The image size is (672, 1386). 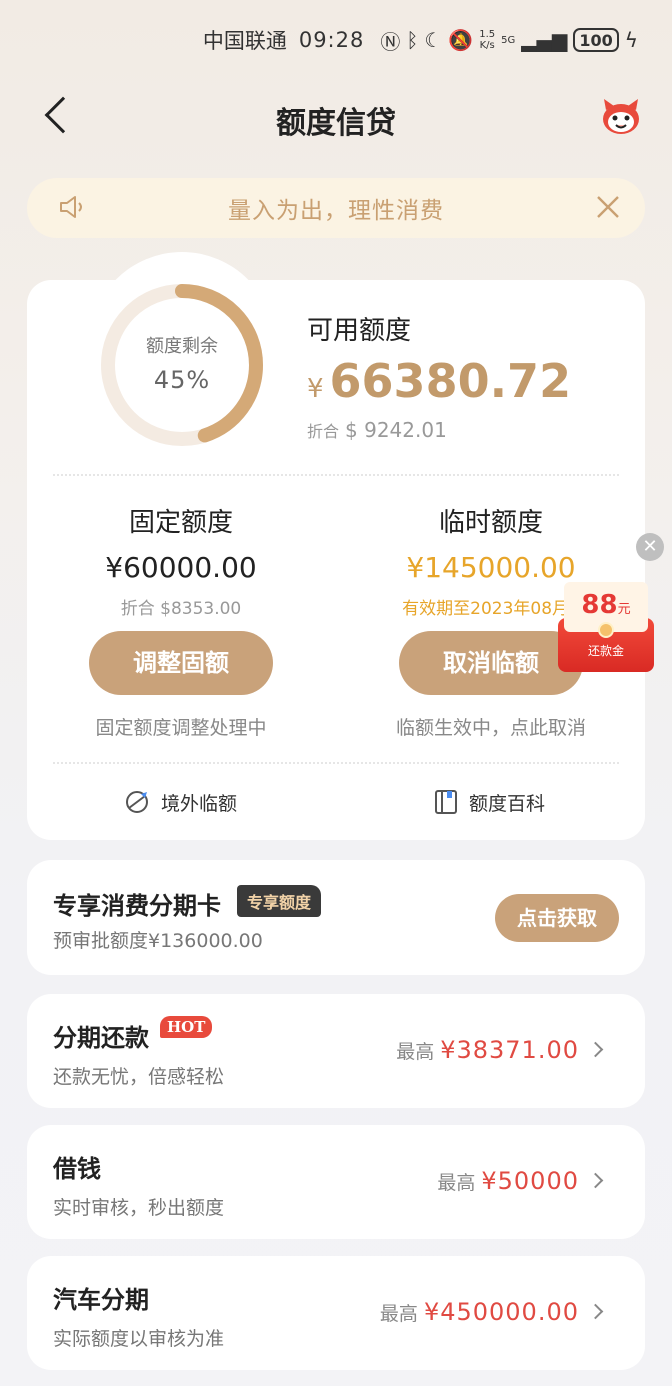 What do you see at coordinates (101, 1300) in the screenshot?
I see `product-title: 汽车分期` at bounding box center [101, 1300].